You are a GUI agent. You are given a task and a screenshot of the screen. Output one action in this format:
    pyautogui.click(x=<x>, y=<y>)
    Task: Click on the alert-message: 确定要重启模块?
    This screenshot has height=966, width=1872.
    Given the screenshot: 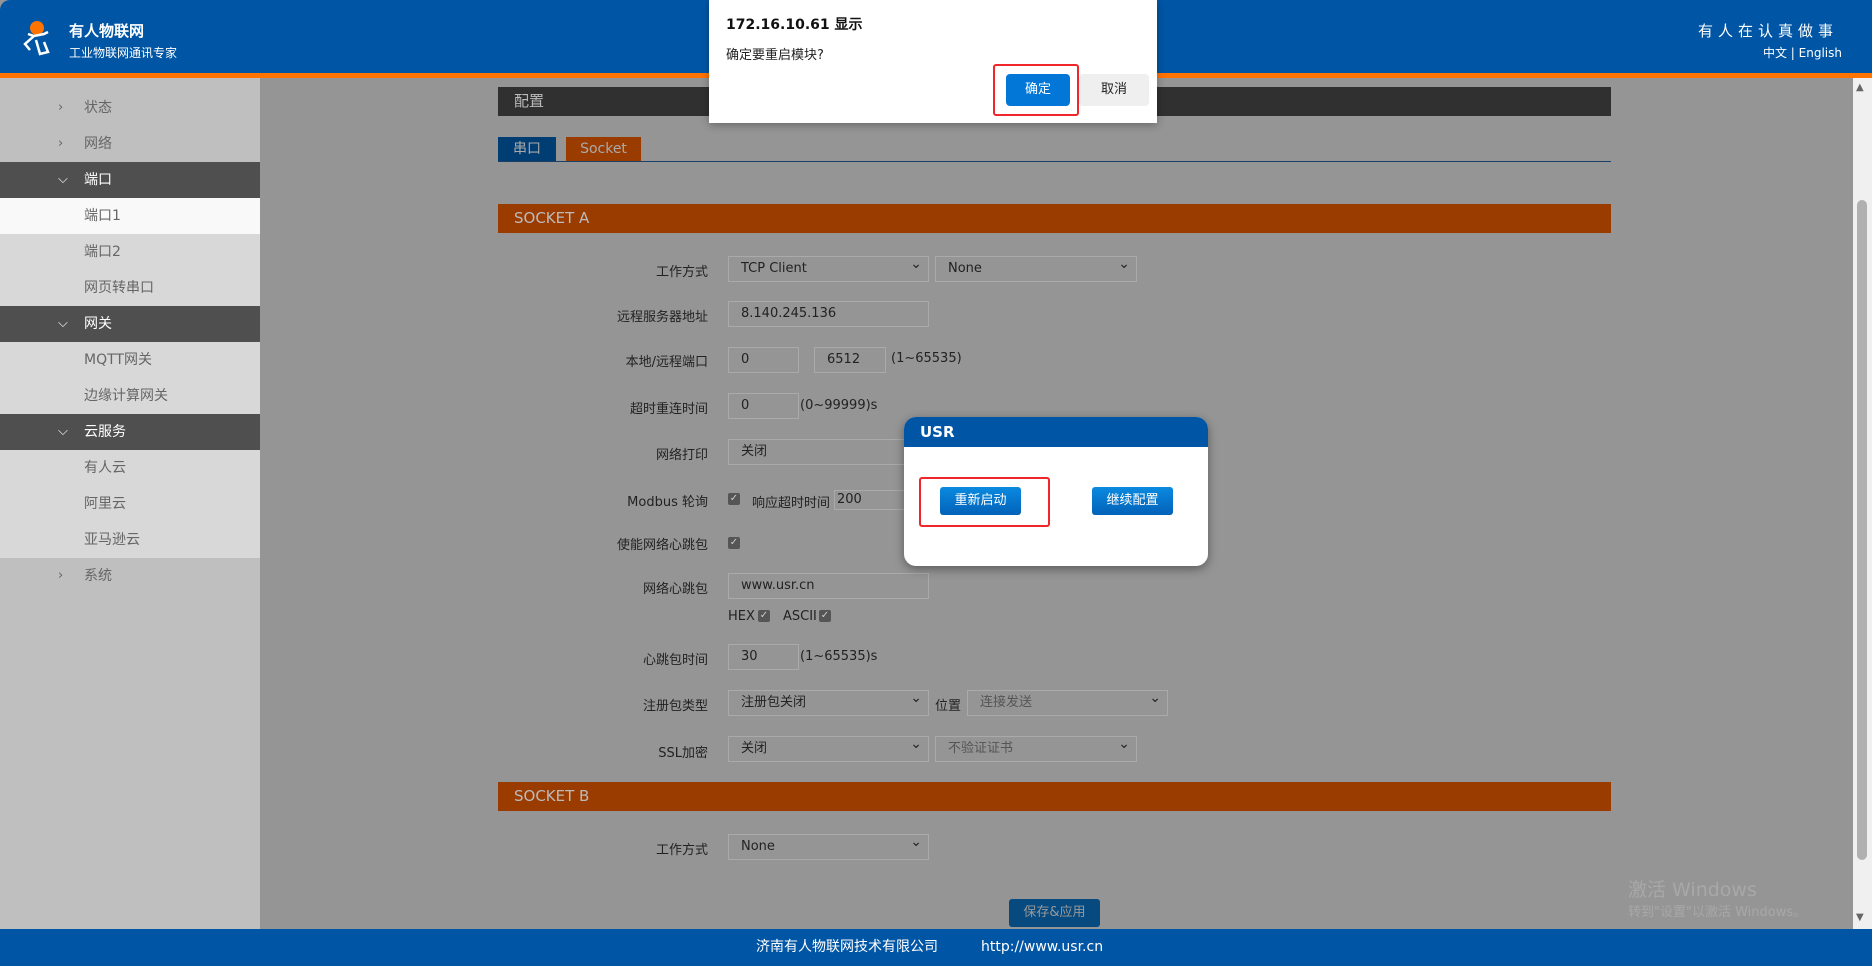 What is the action you would take?
    pyautogui.click(x=775, y=55)
    